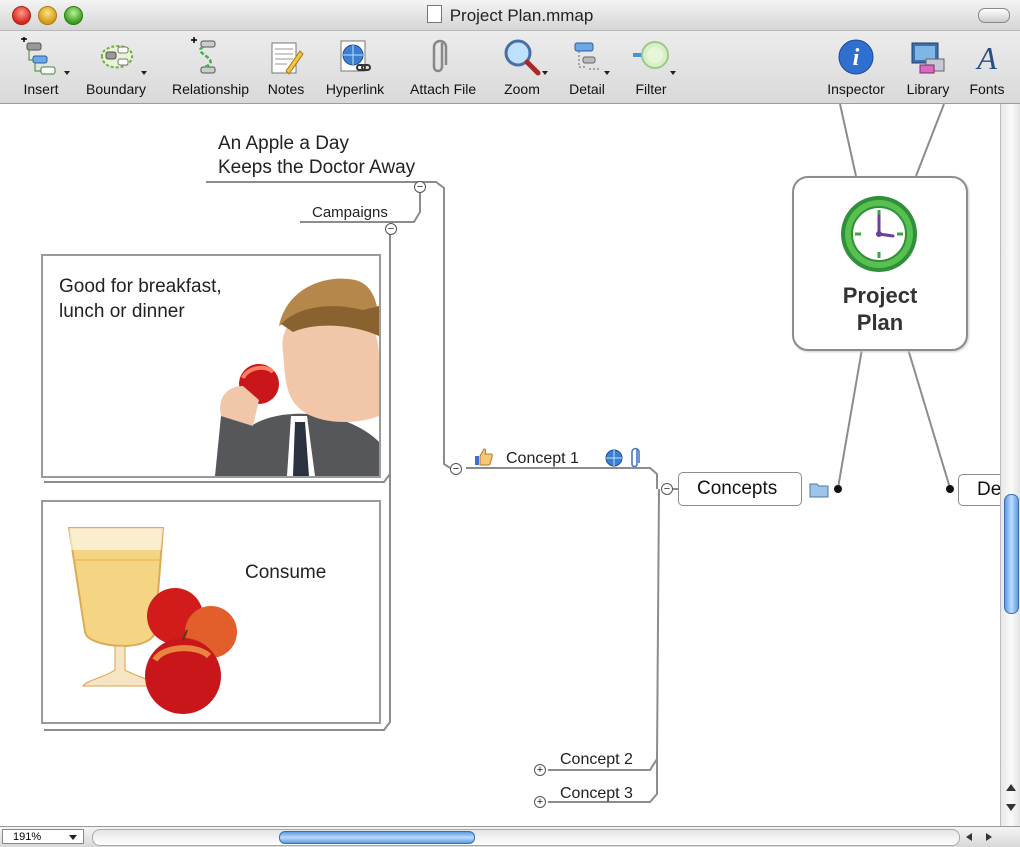  What do you see at coordinates (286, 572) in the screenshot?
I see `consume-caption: Consume` at bounding box center [286, 572].